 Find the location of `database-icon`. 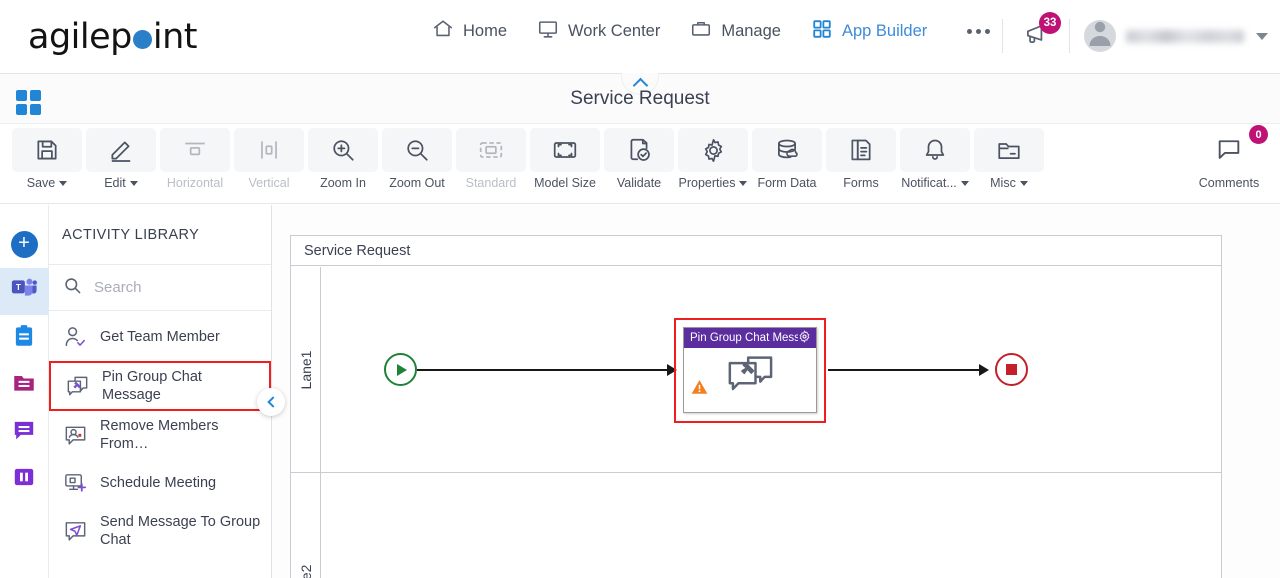

database-icon is located at coordinates (787, 150).